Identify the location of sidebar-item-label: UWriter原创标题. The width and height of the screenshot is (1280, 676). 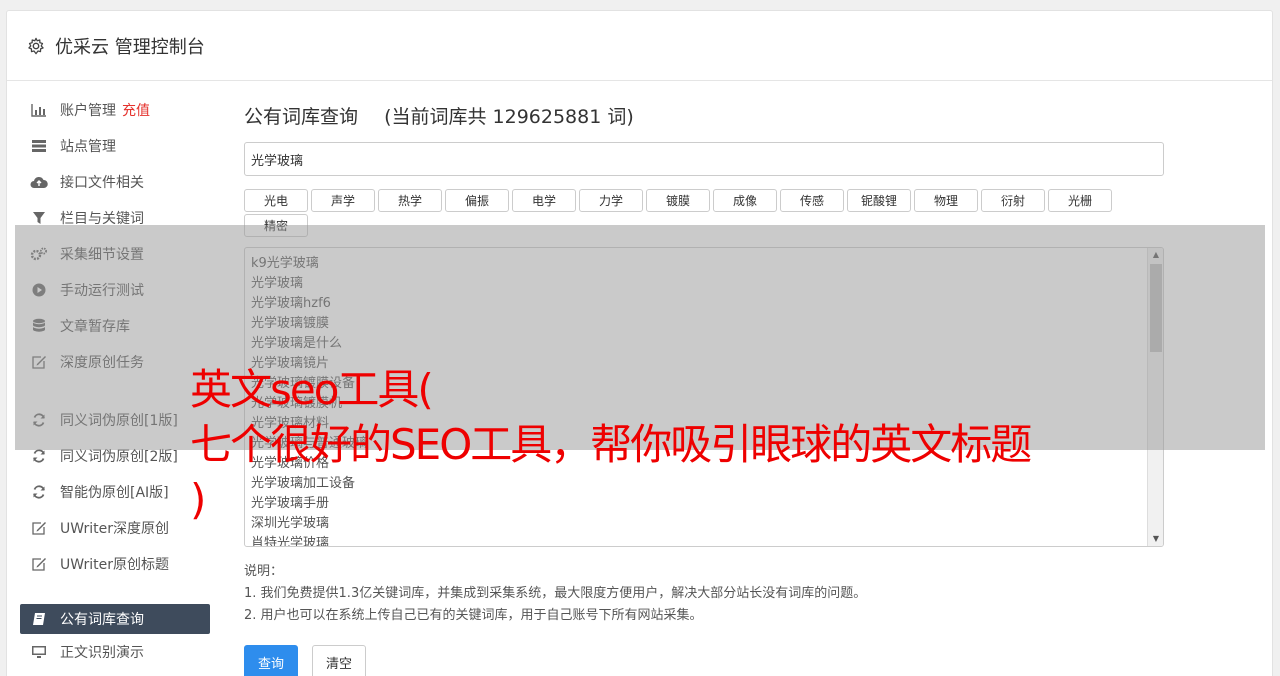
(114, 565).